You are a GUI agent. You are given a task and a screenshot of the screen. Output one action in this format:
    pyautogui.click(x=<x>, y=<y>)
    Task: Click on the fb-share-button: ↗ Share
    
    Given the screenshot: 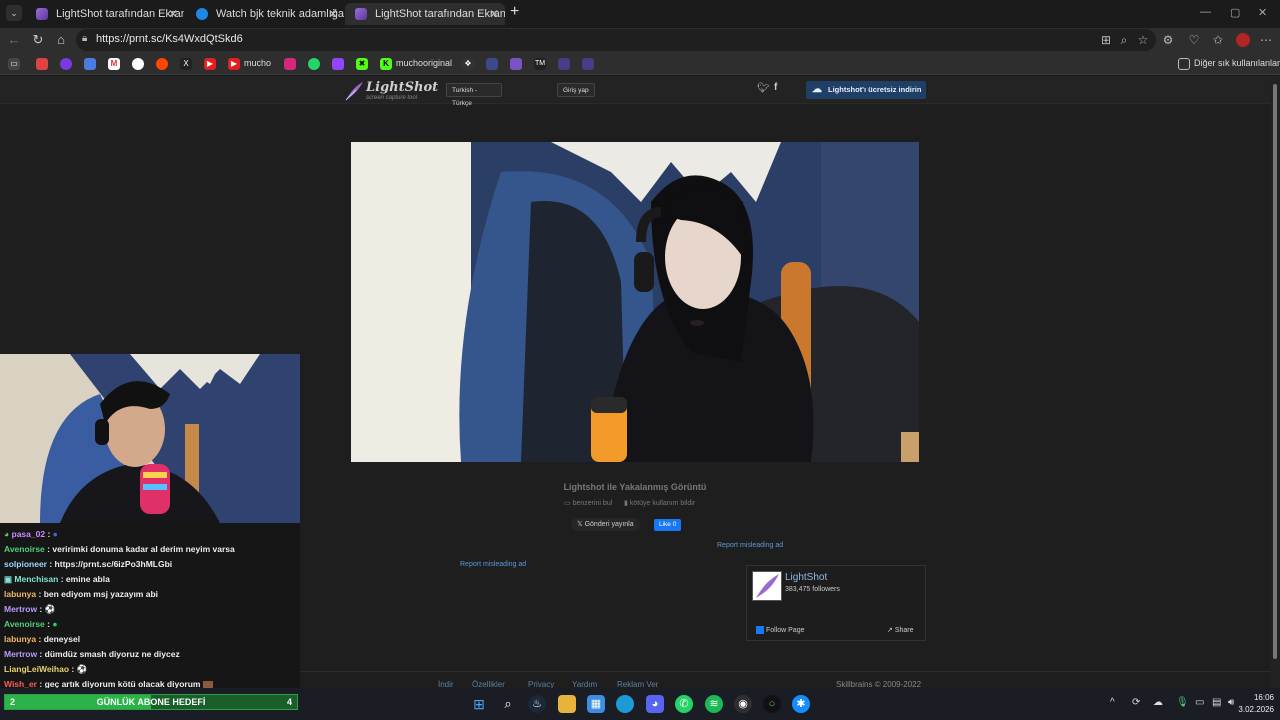 What is the action you would take?
    pyautogui.click(x=900, y=630)
    